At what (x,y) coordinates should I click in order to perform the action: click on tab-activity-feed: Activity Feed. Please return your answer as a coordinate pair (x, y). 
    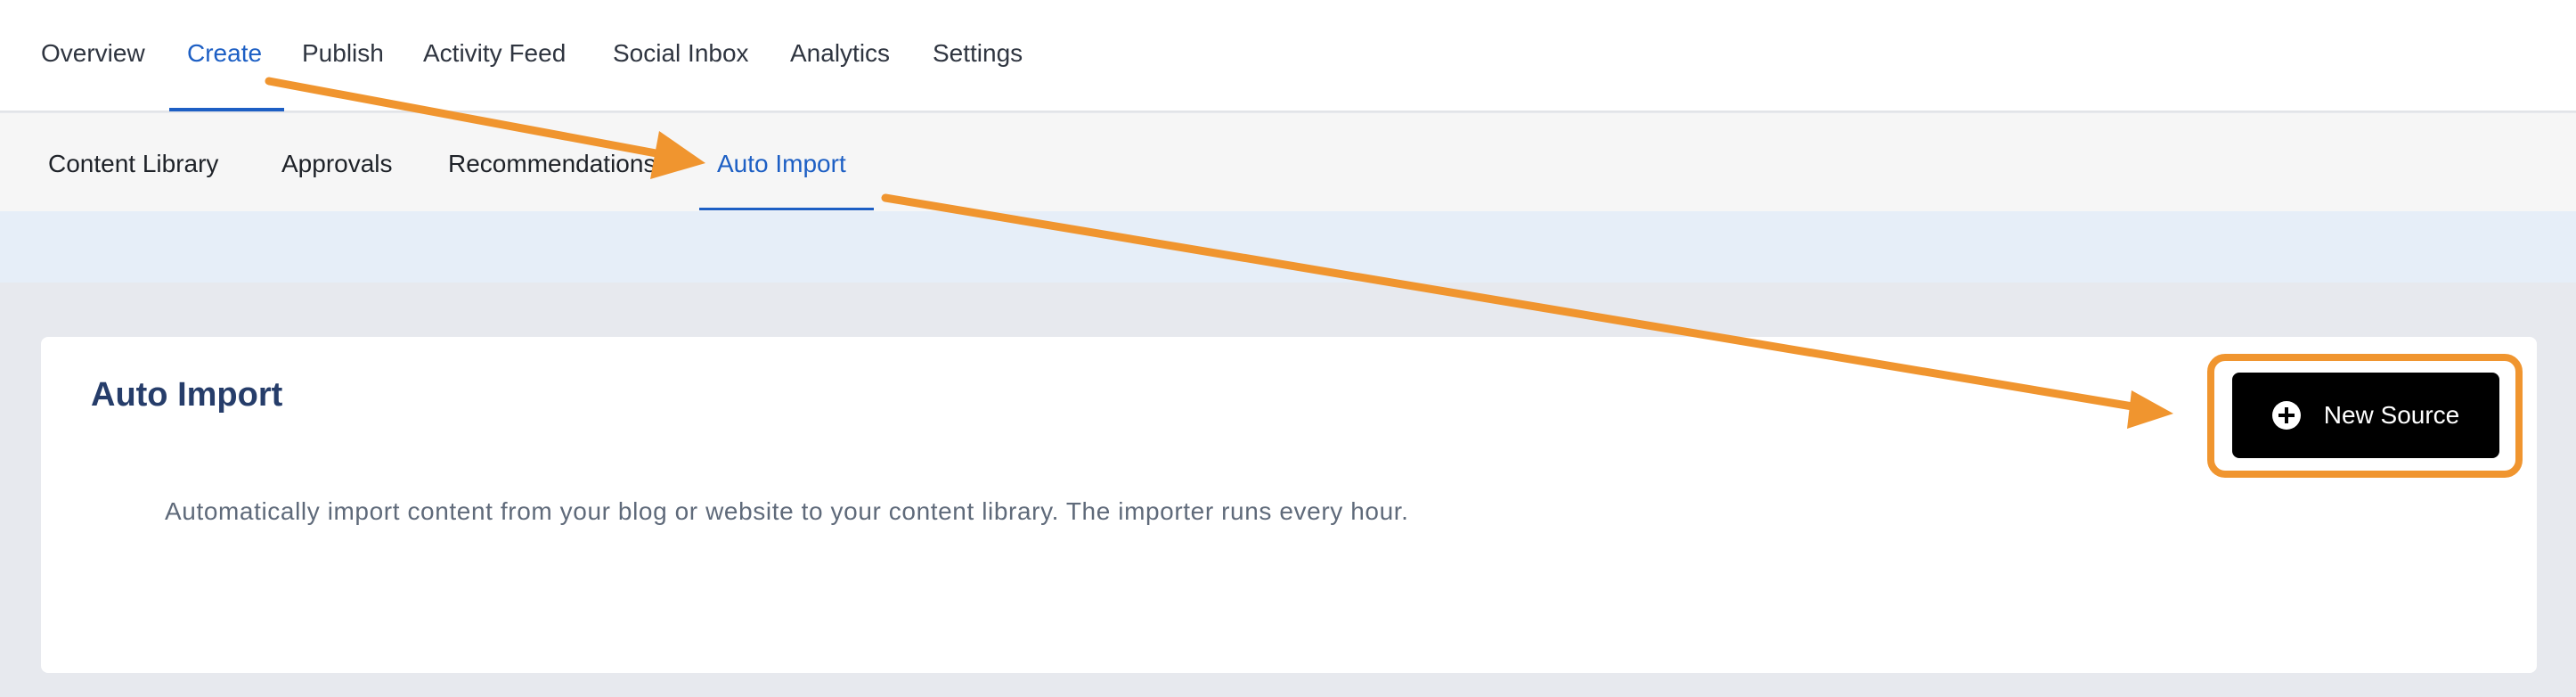
    Looking at the image, I should click on (495, 53).